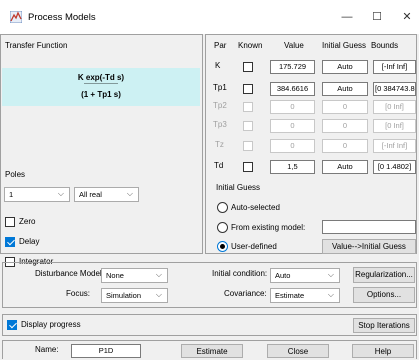 Image resolution: width=419 pixels, height=360 pixels. What do you see at coordinates (47, 349) in the screenshot?
I see `name-label: Name:` at bounding box center [47, 349].